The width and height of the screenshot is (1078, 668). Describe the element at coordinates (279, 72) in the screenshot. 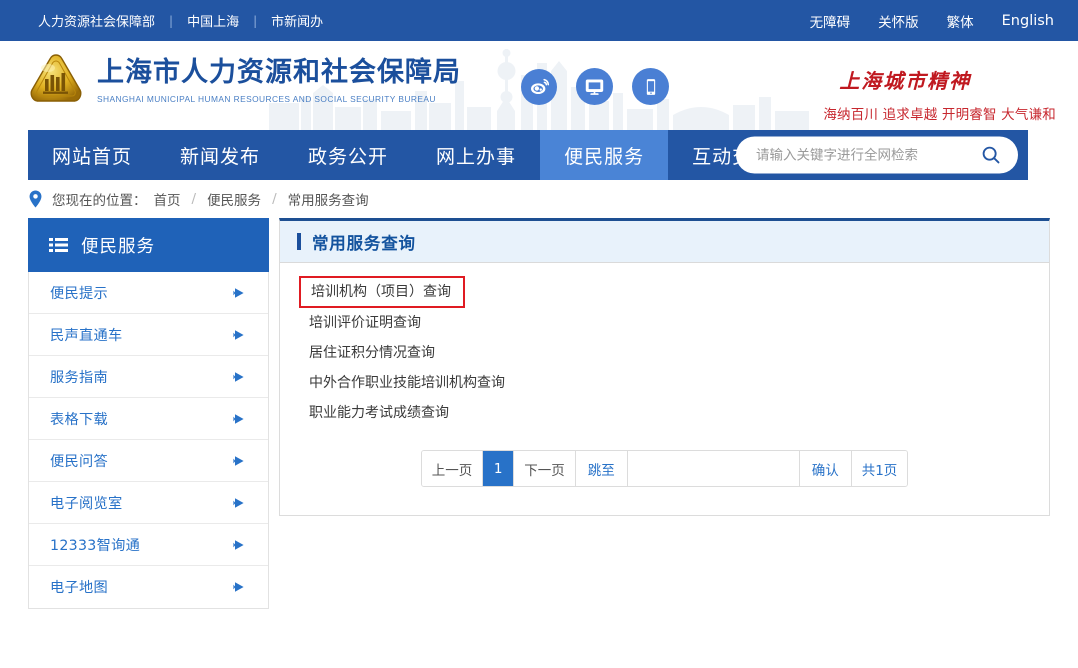

I see `site-title-cn: 上海市人力资源和社会保障局` at that location.